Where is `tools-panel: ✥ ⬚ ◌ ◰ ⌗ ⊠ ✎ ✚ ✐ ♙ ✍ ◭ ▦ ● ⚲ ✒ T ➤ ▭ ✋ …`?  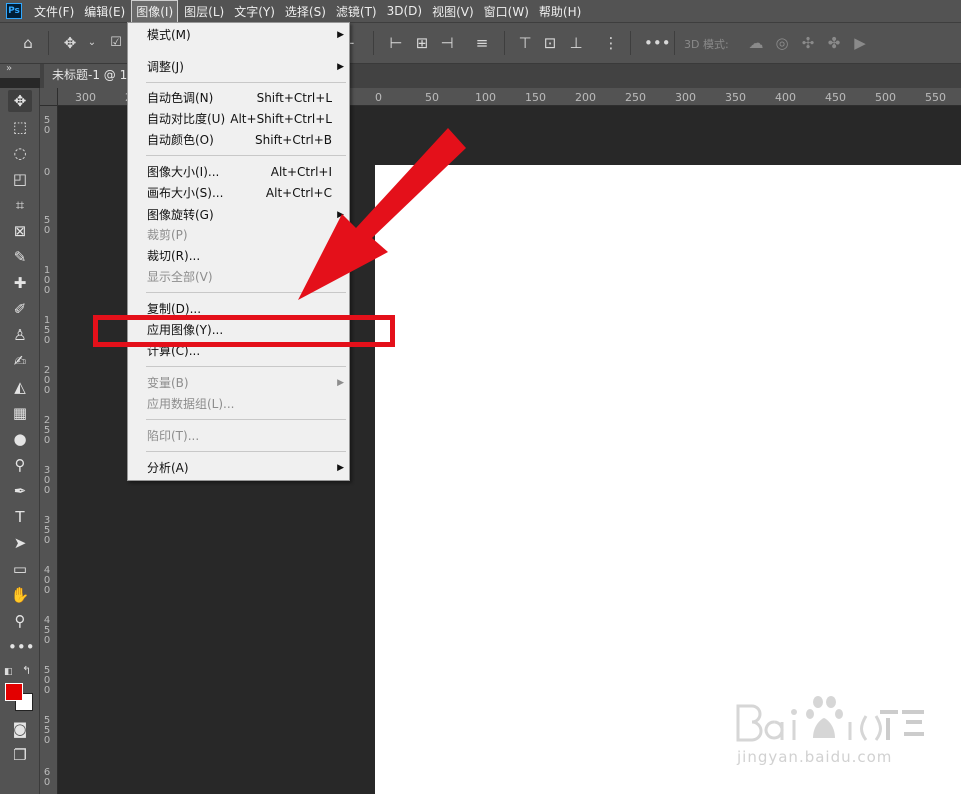
tools-panel: ✥ ⬚ ◌ ◰ ⌗ ⊠ ✎ ✚ ✐ ♙ ✍ ◭ ▦ ● ⚲ ✒ T ➤ ▭ ✋ … is located at coordinates (20, 441).